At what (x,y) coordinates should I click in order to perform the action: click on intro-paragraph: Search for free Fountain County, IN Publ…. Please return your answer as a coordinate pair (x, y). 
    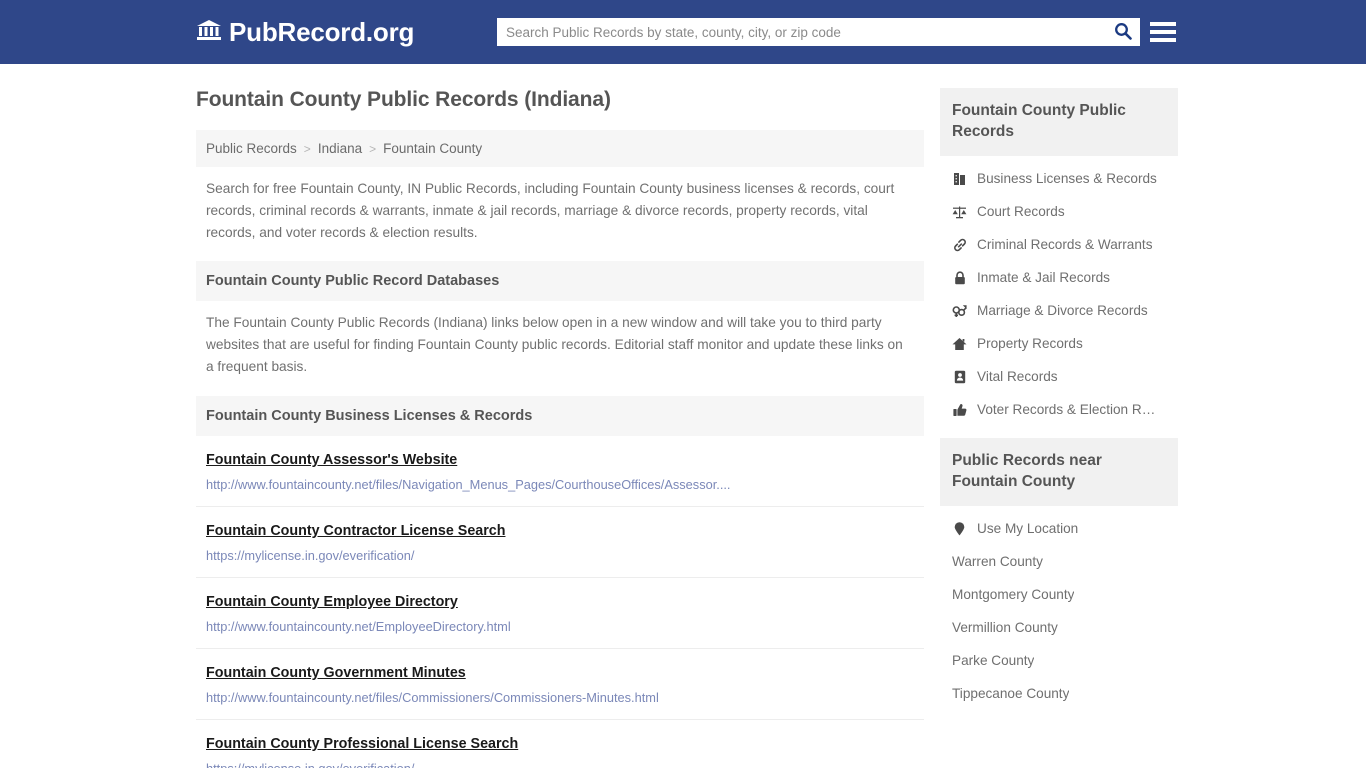
    Looking at the image, I should click on (550, 210).